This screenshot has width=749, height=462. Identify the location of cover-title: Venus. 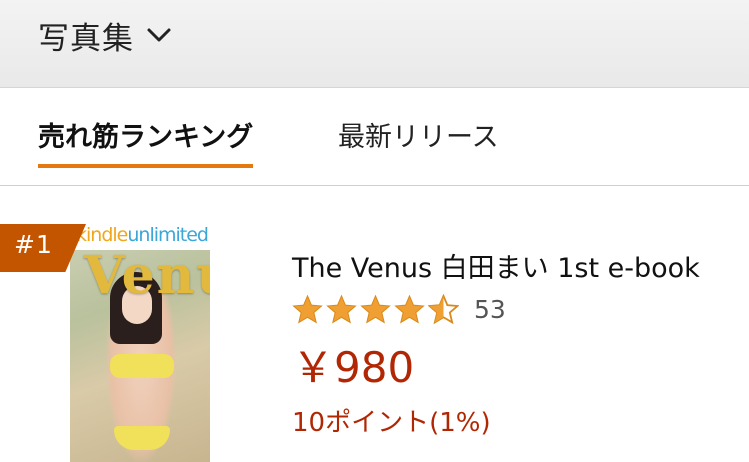
(147, 275).